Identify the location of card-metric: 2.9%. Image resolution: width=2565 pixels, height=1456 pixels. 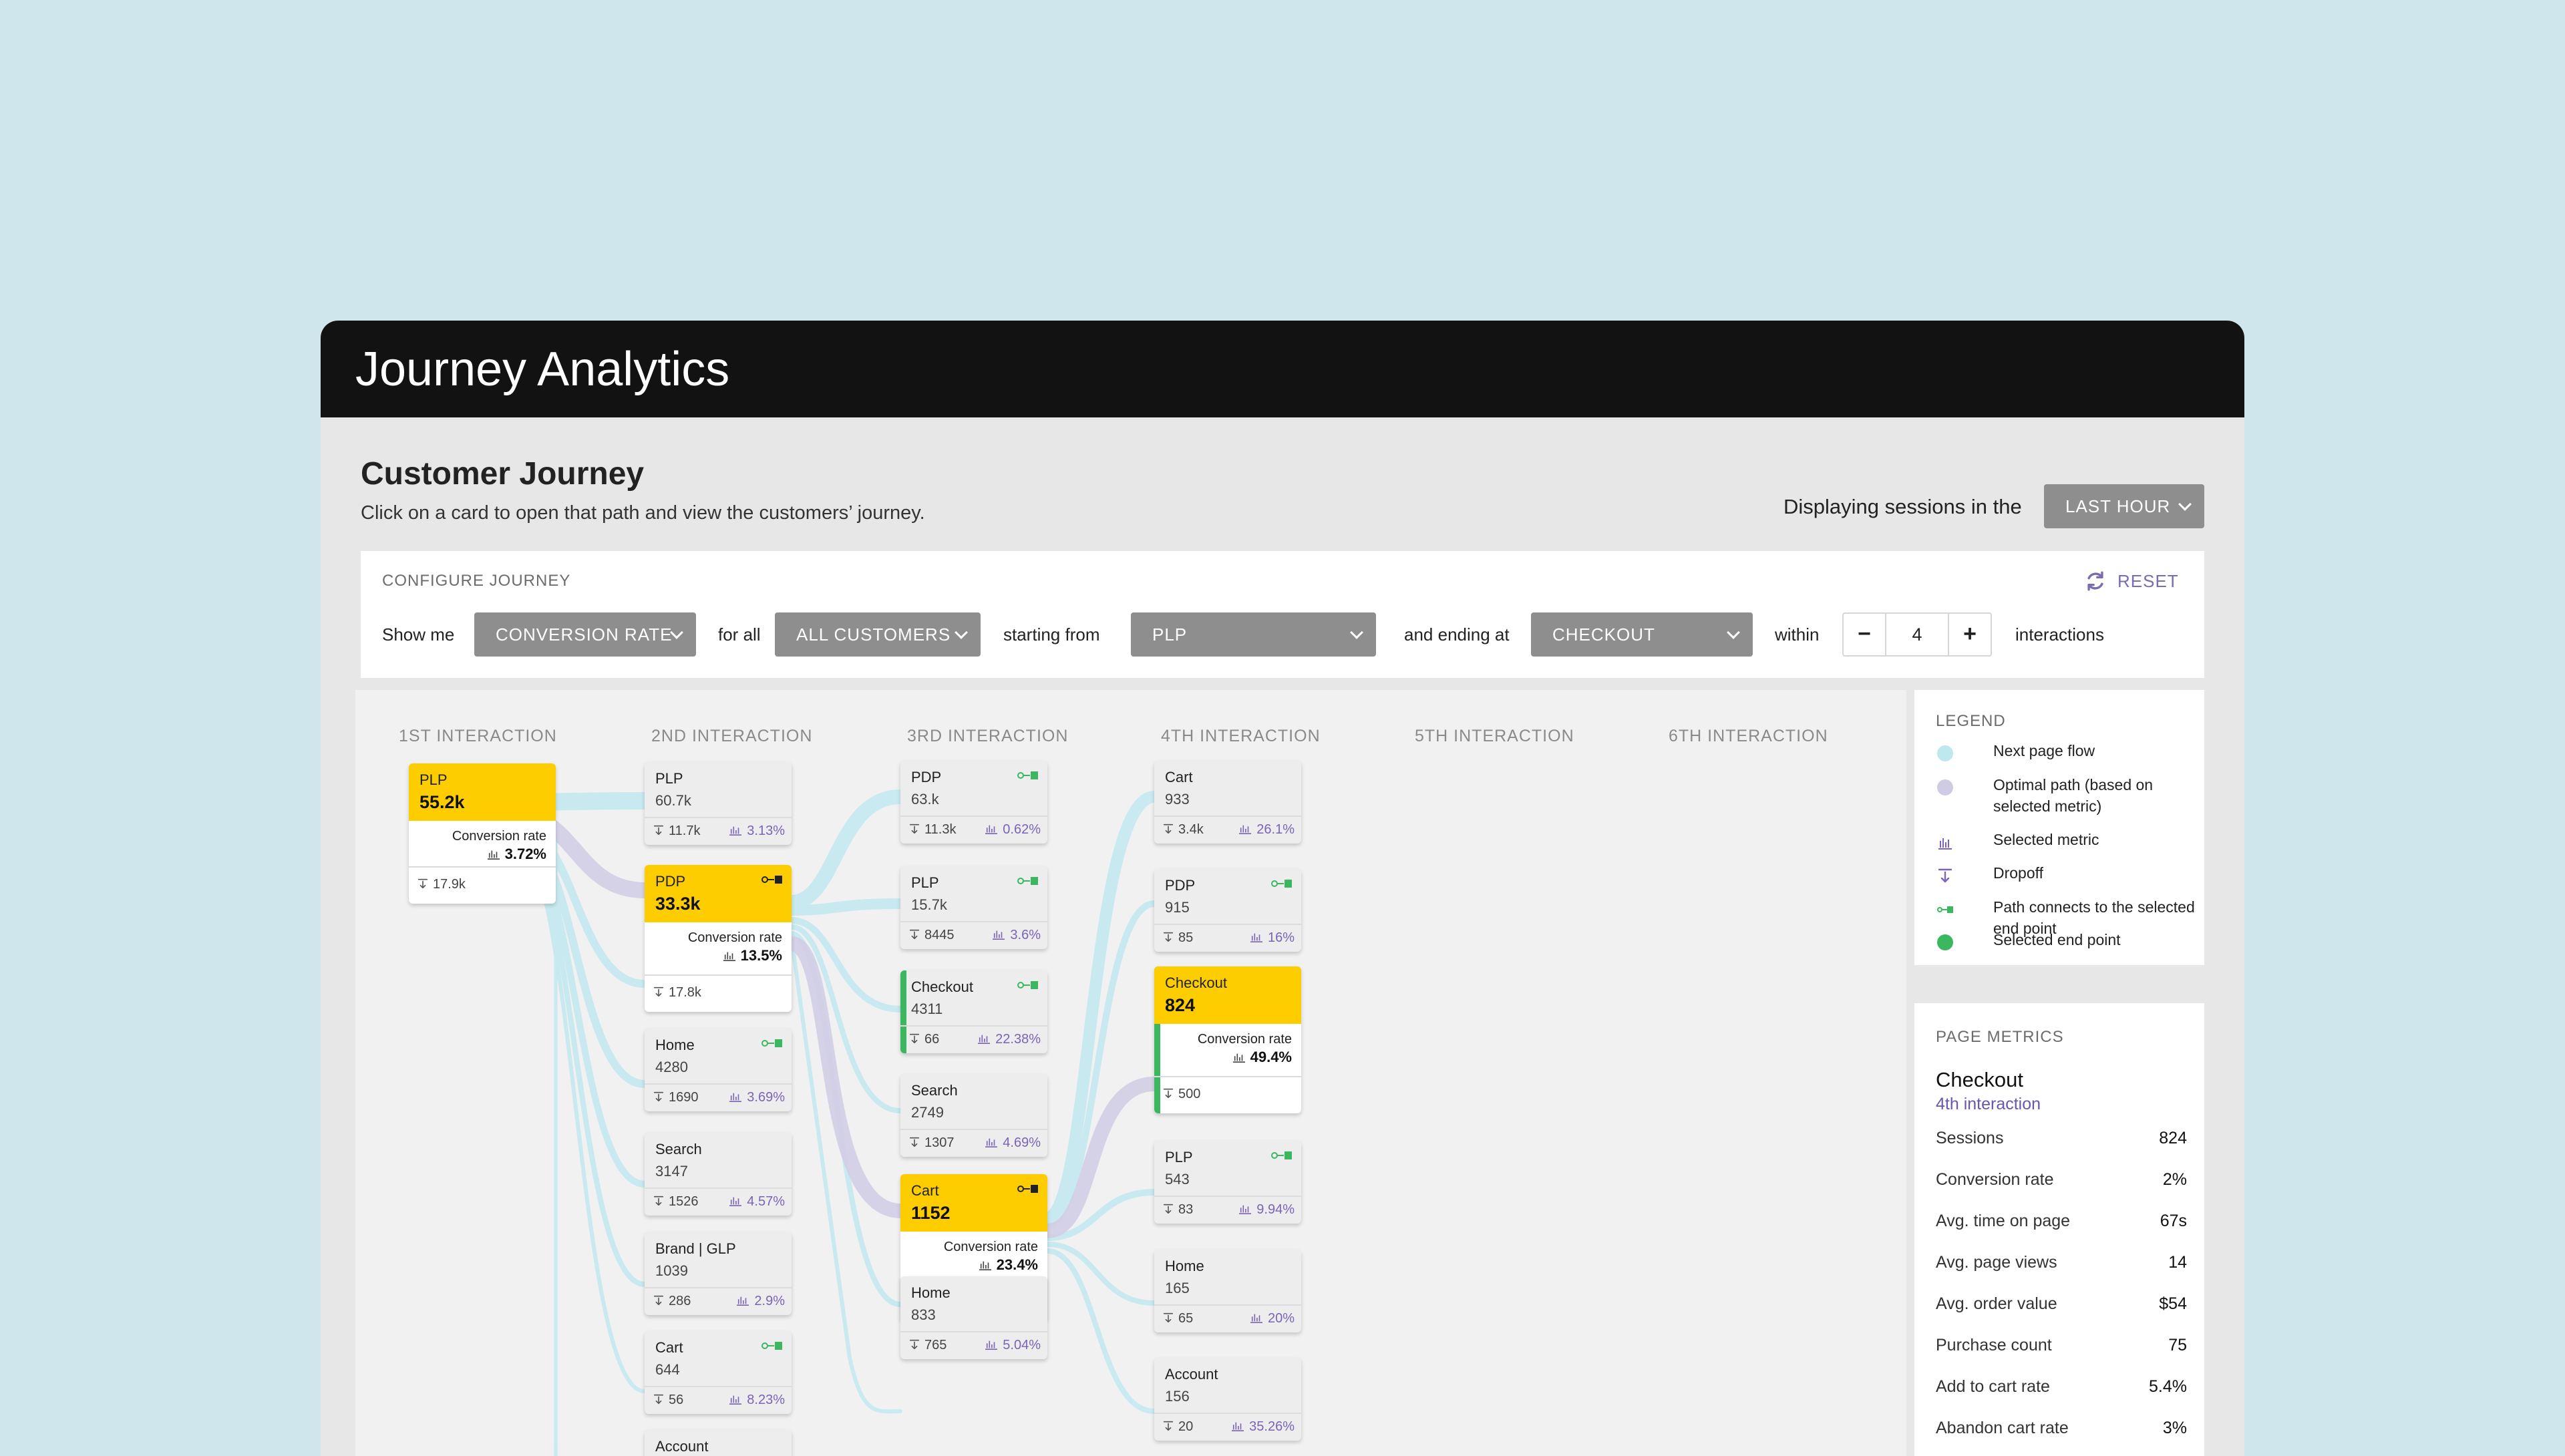
(760, 1301).